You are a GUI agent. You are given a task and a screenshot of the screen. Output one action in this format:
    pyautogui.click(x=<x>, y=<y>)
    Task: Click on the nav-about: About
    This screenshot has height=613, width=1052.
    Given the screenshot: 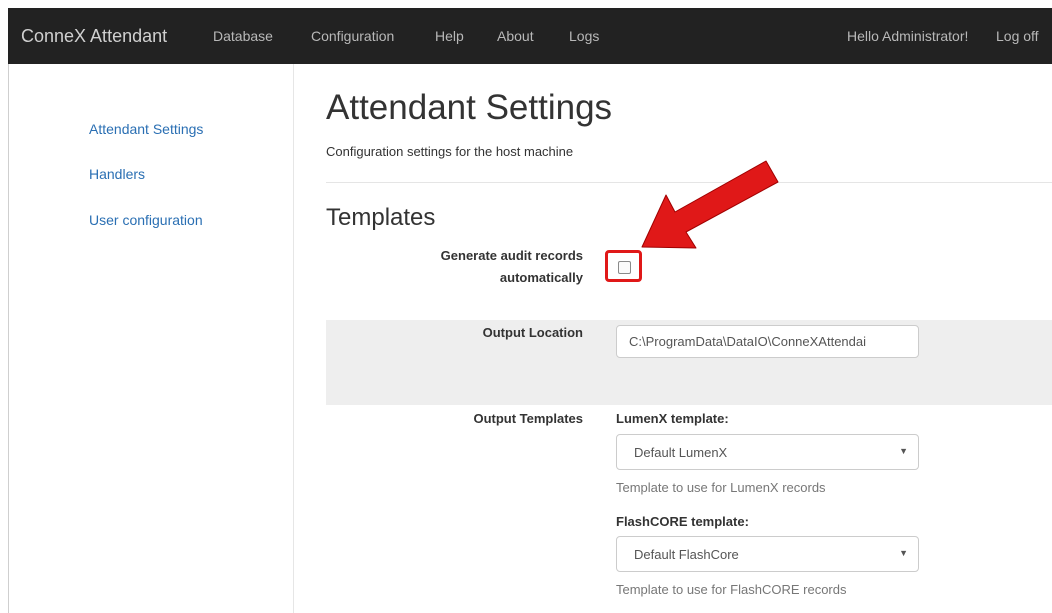 What is the action you would take?
    pyautogui.click(x=515, y=36)
    